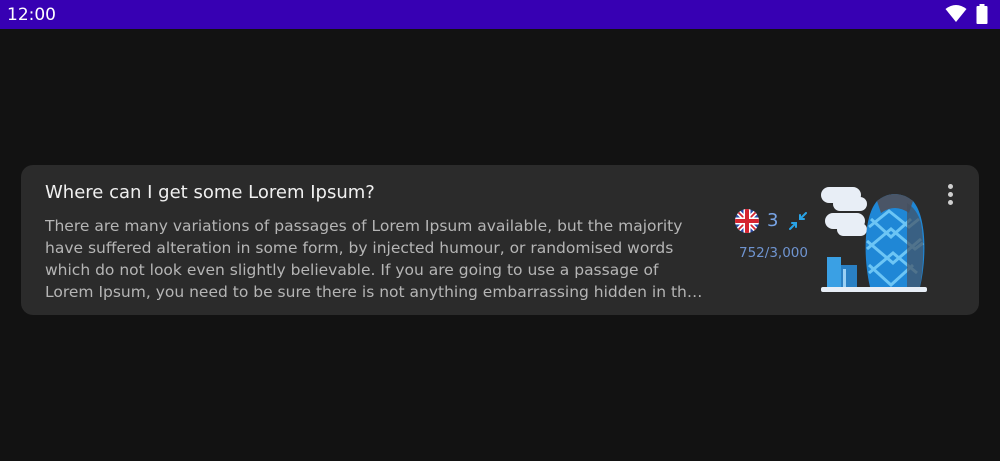 The image size is (1000, 461). Describe the element at coordinates (950, 194) in the screenshot. I see `more-options-button` at that location.